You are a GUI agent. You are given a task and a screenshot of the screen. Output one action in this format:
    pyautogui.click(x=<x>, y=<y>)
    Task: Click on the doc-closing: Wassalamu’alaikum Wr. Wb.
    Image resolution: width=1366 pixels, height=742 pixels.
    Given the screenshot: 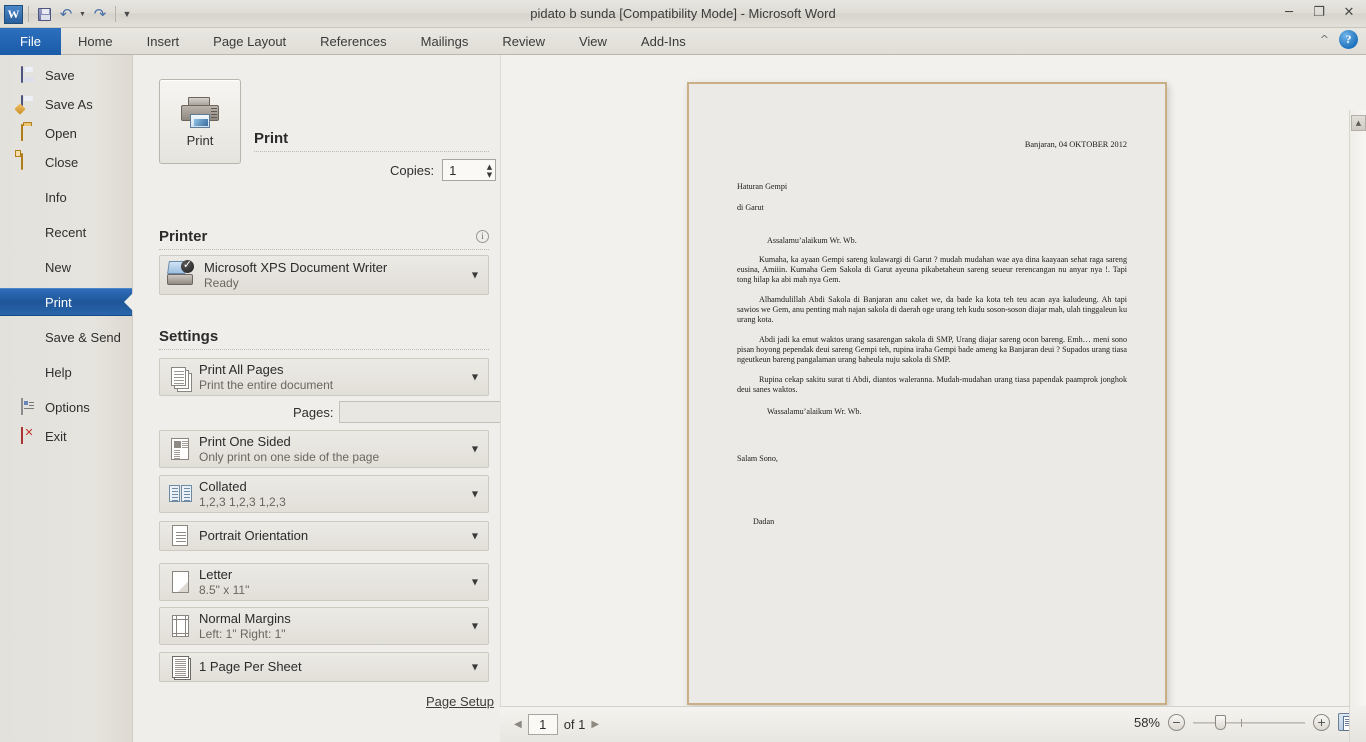 What is the action you would take?
    pyautogui.click(x=814, y=412)
    